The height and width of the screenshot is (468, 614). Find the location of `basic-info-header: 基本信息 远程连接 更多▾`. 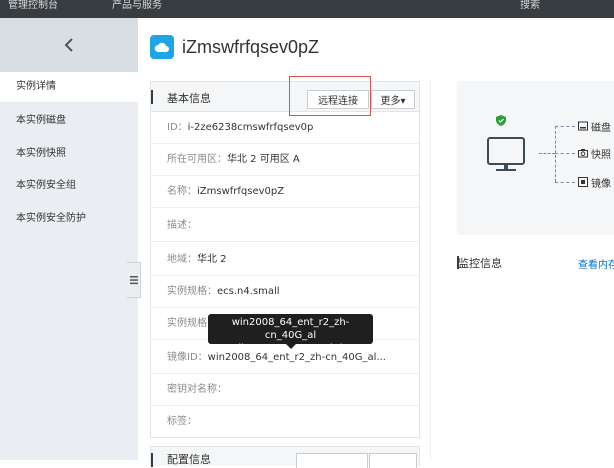

basic-info-header: 基本信息 远程连接 更多▾ is located at coordinates (285, 96).